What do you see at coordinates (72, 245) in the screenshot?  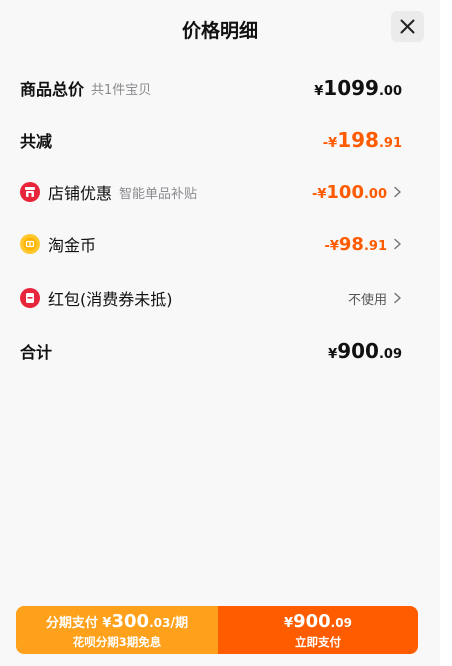 I see `taojinbi-label: 淘金币` at bounding box center [72, 245].